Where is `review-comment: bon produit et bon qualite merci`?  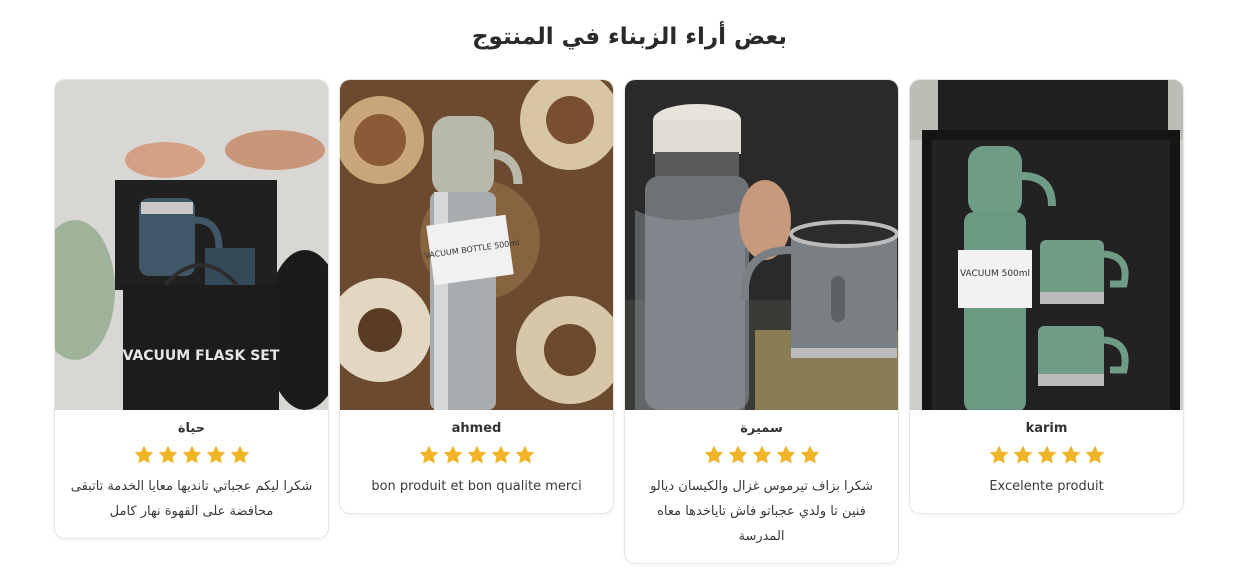 review-comment: bon produit et bon qualite merci is located at coordinates (476, 486).